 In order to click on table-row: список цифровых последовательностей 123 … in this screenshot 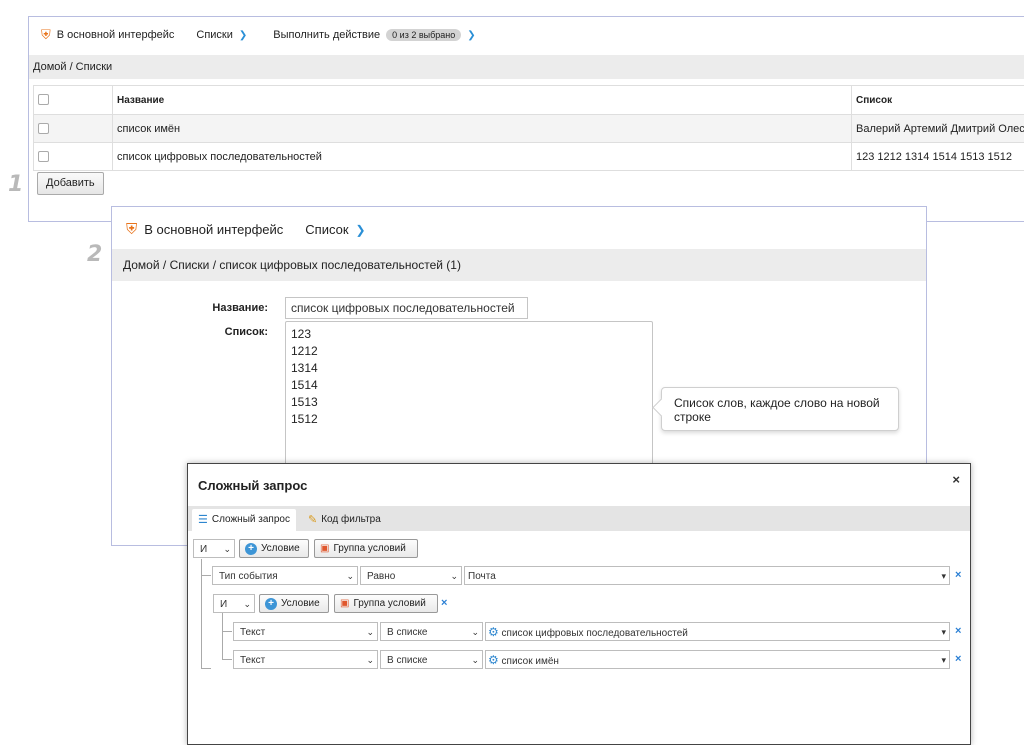, I will do `click(529, 157)`.